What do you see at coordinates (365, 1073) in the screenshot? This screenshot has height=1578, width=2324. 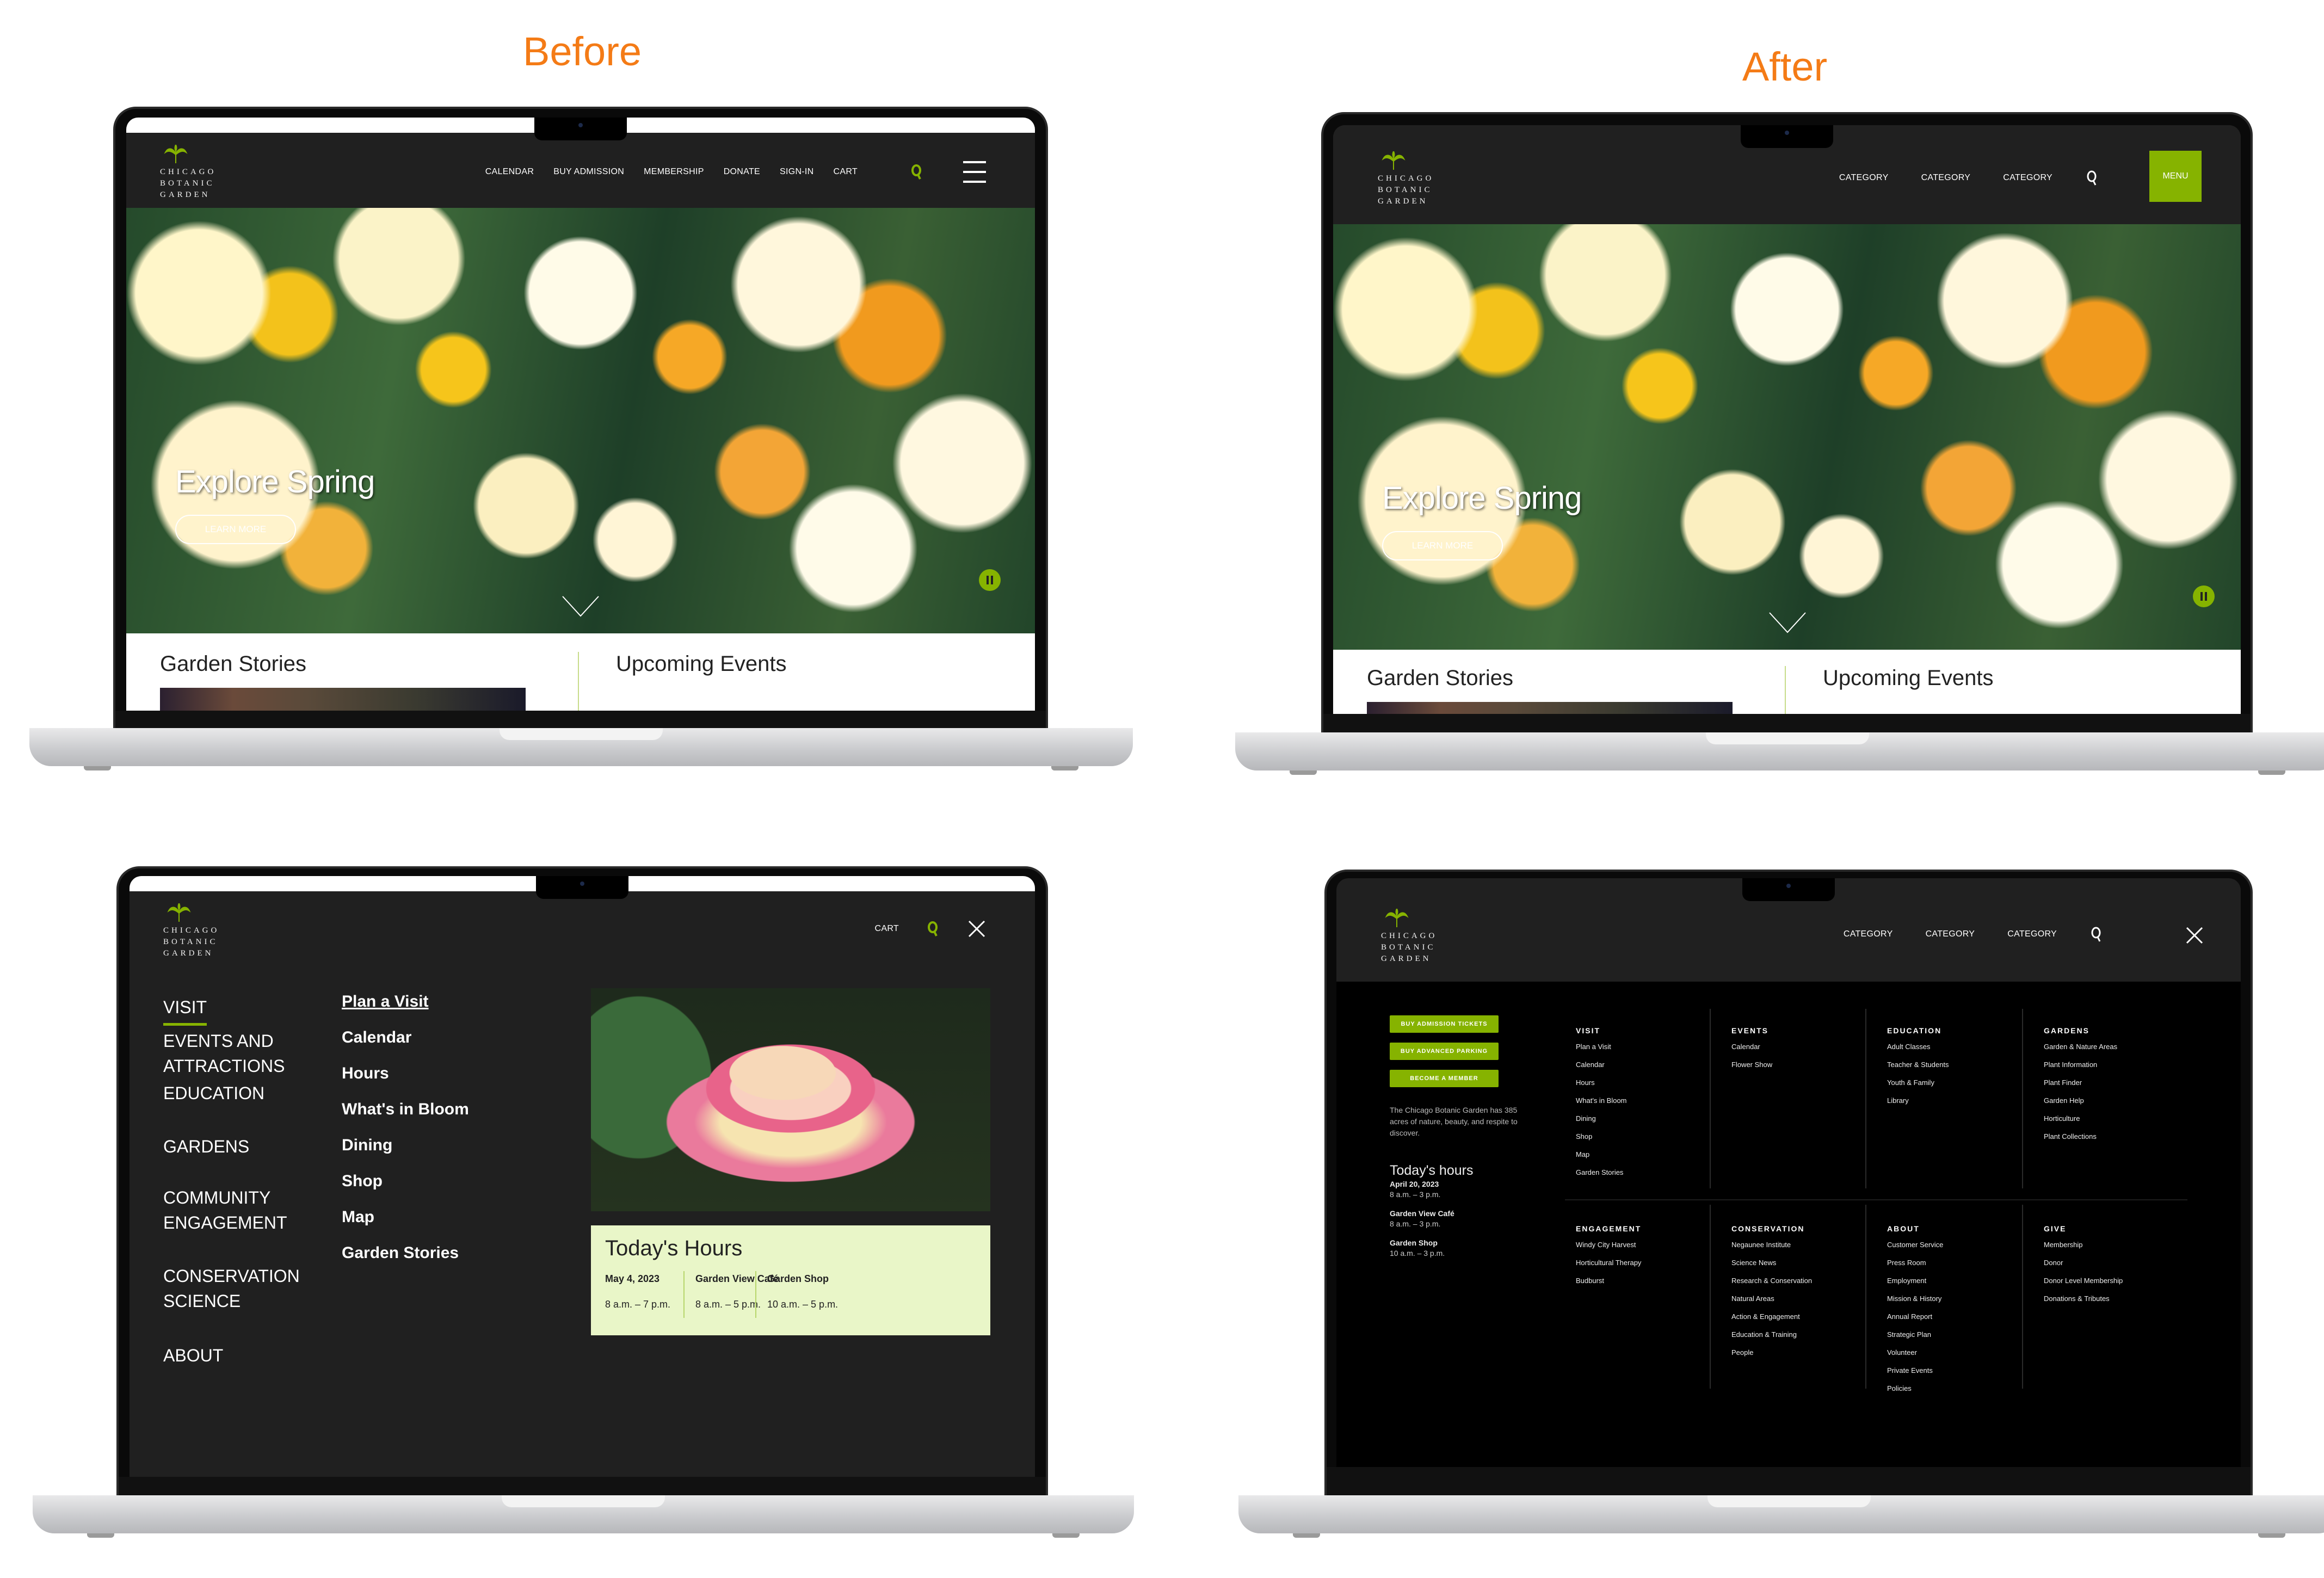 I see `submenu-hours: Hours` at bounding box center [365, 1073].